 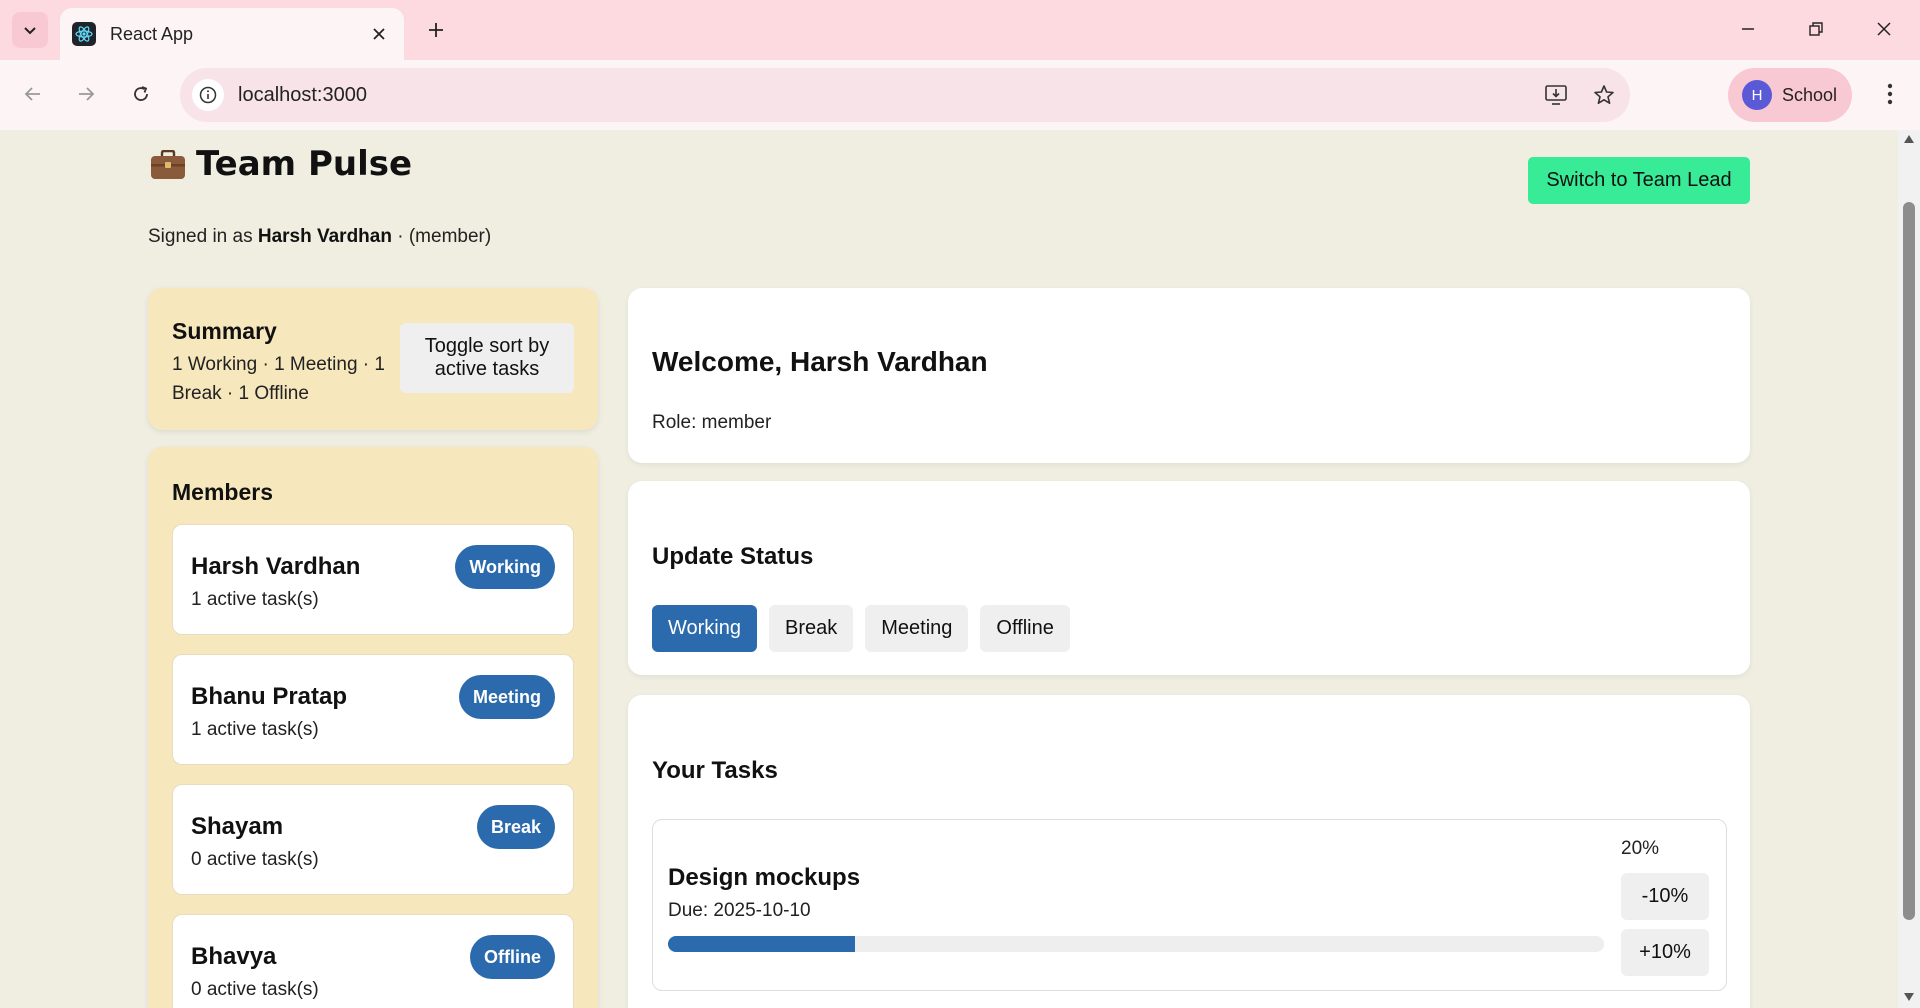 I want to click on members-title: Members, so click(x=222, y=492).